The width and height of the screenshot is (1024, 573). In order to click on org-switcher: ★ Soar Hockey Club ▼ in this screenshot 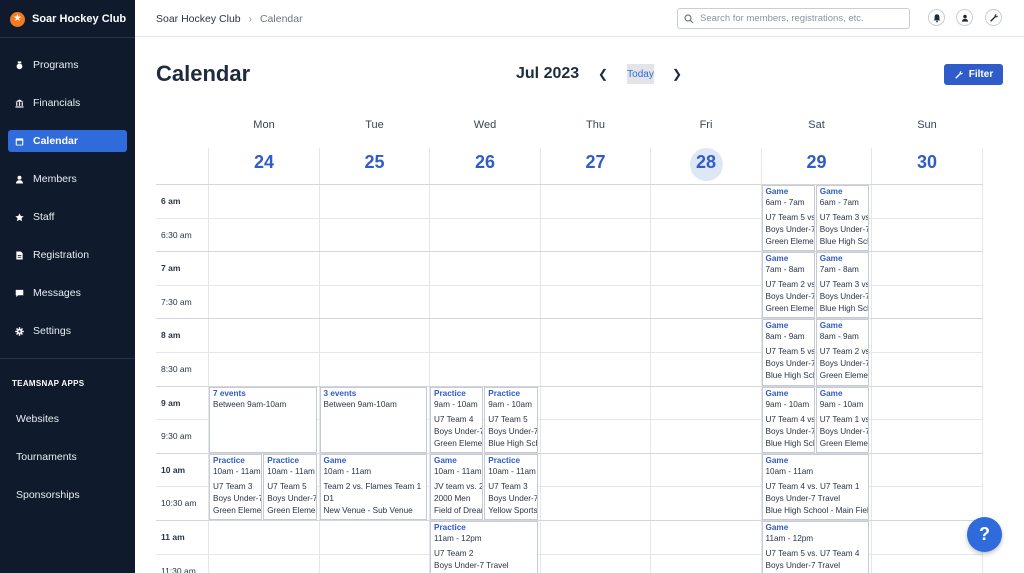, I will do `click(76, 19)`.